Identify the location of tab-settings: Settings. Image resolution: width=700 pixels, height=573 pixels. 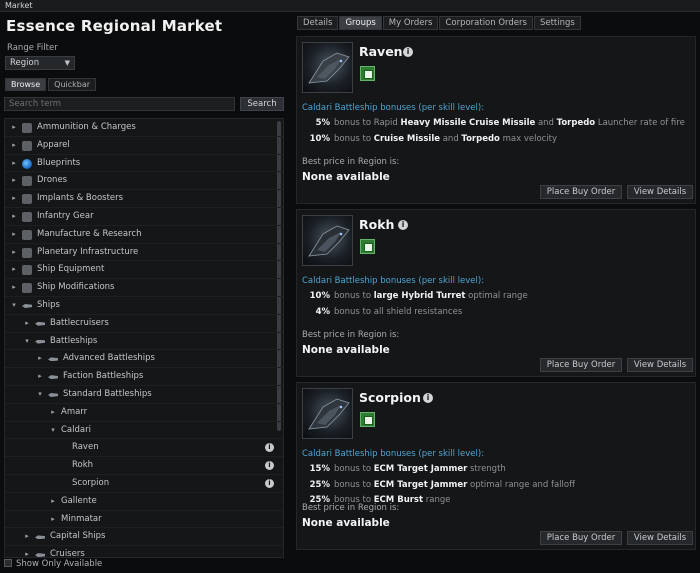
(557, 23).